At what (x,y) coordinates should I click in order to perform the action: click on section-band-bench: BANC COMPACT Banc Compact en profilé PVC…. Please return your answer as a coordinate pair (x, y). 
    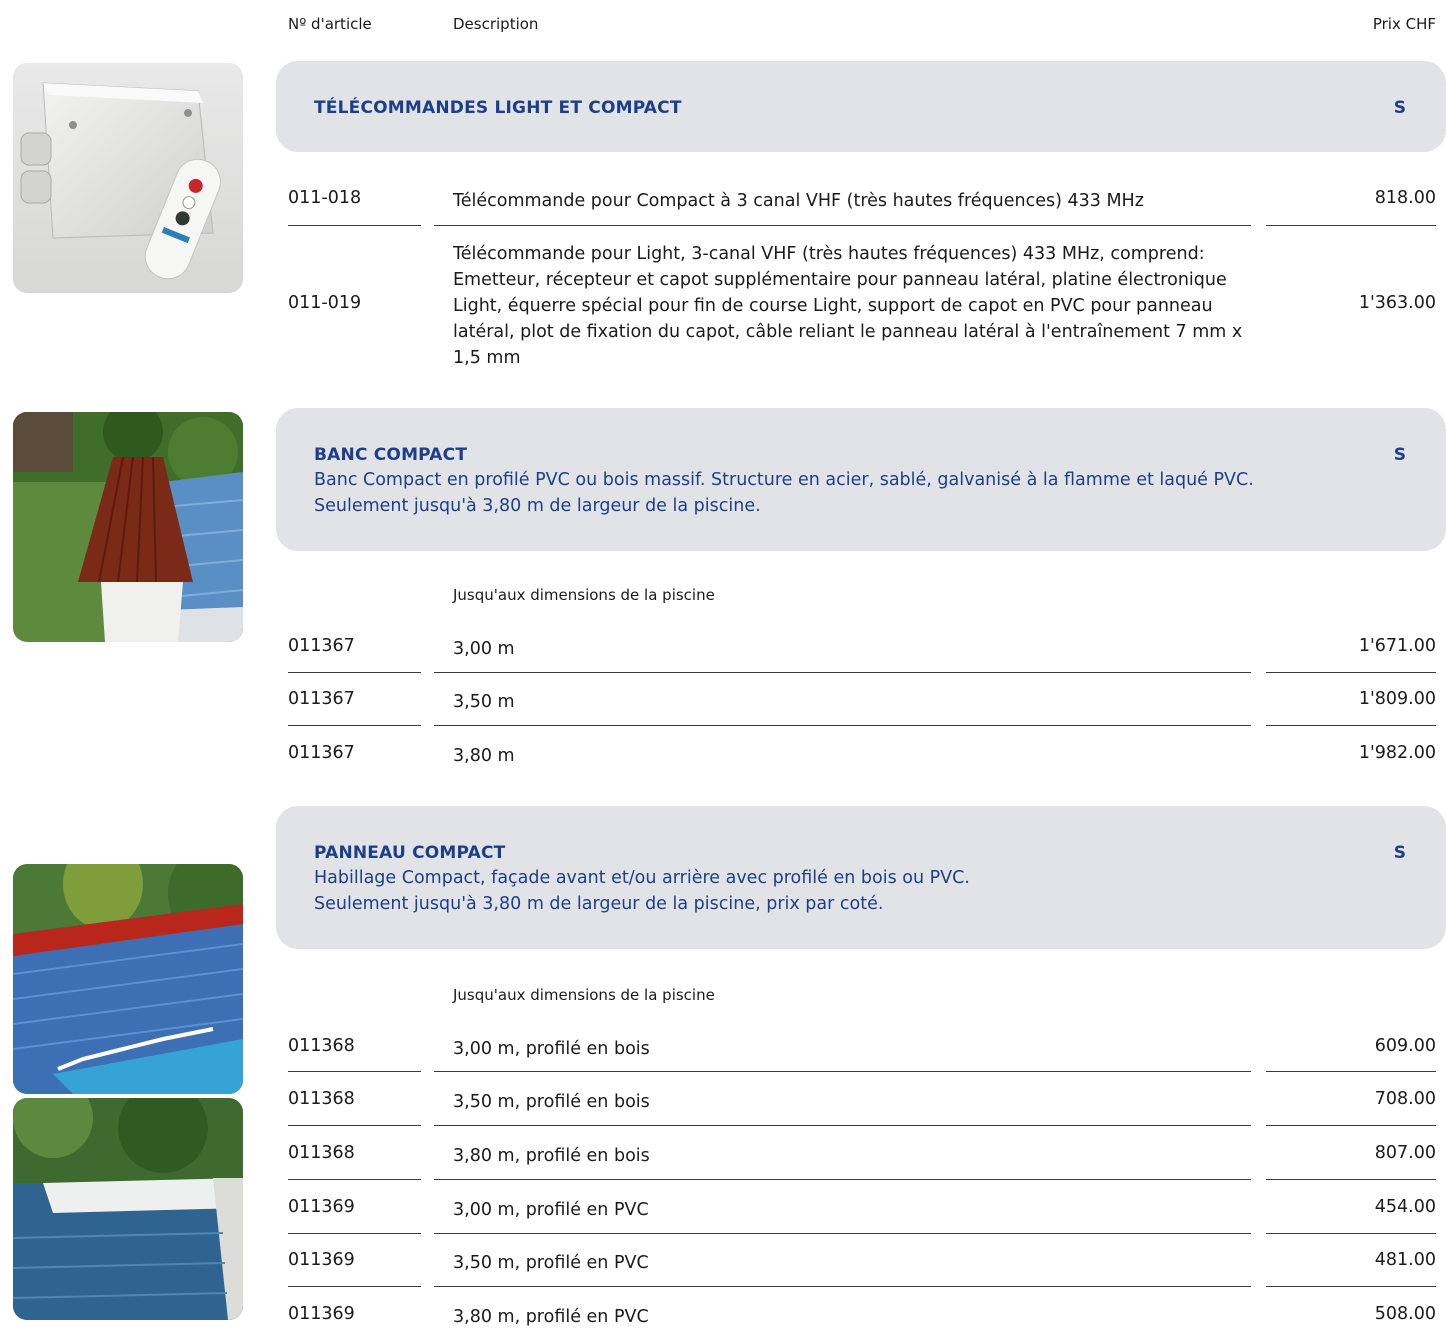
    Looking at the image, I should click on (861, 479).